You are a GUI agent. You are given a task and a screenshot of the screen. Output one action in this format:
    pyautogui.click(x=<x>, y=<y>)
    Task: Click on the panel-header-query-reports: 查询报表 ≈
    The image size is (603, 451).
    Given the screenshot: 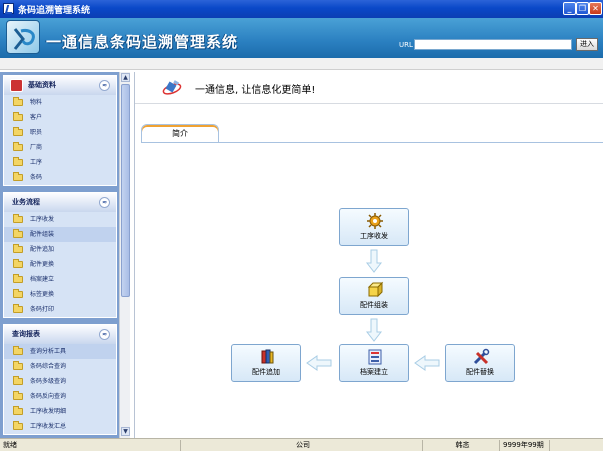 What is the action you would take?
    pyautogui.click(x=60, y=334)
    